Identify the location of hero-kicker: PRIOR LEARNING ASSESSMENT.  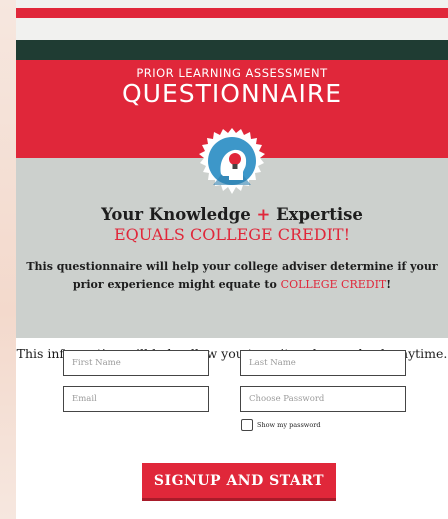
(232, 73).